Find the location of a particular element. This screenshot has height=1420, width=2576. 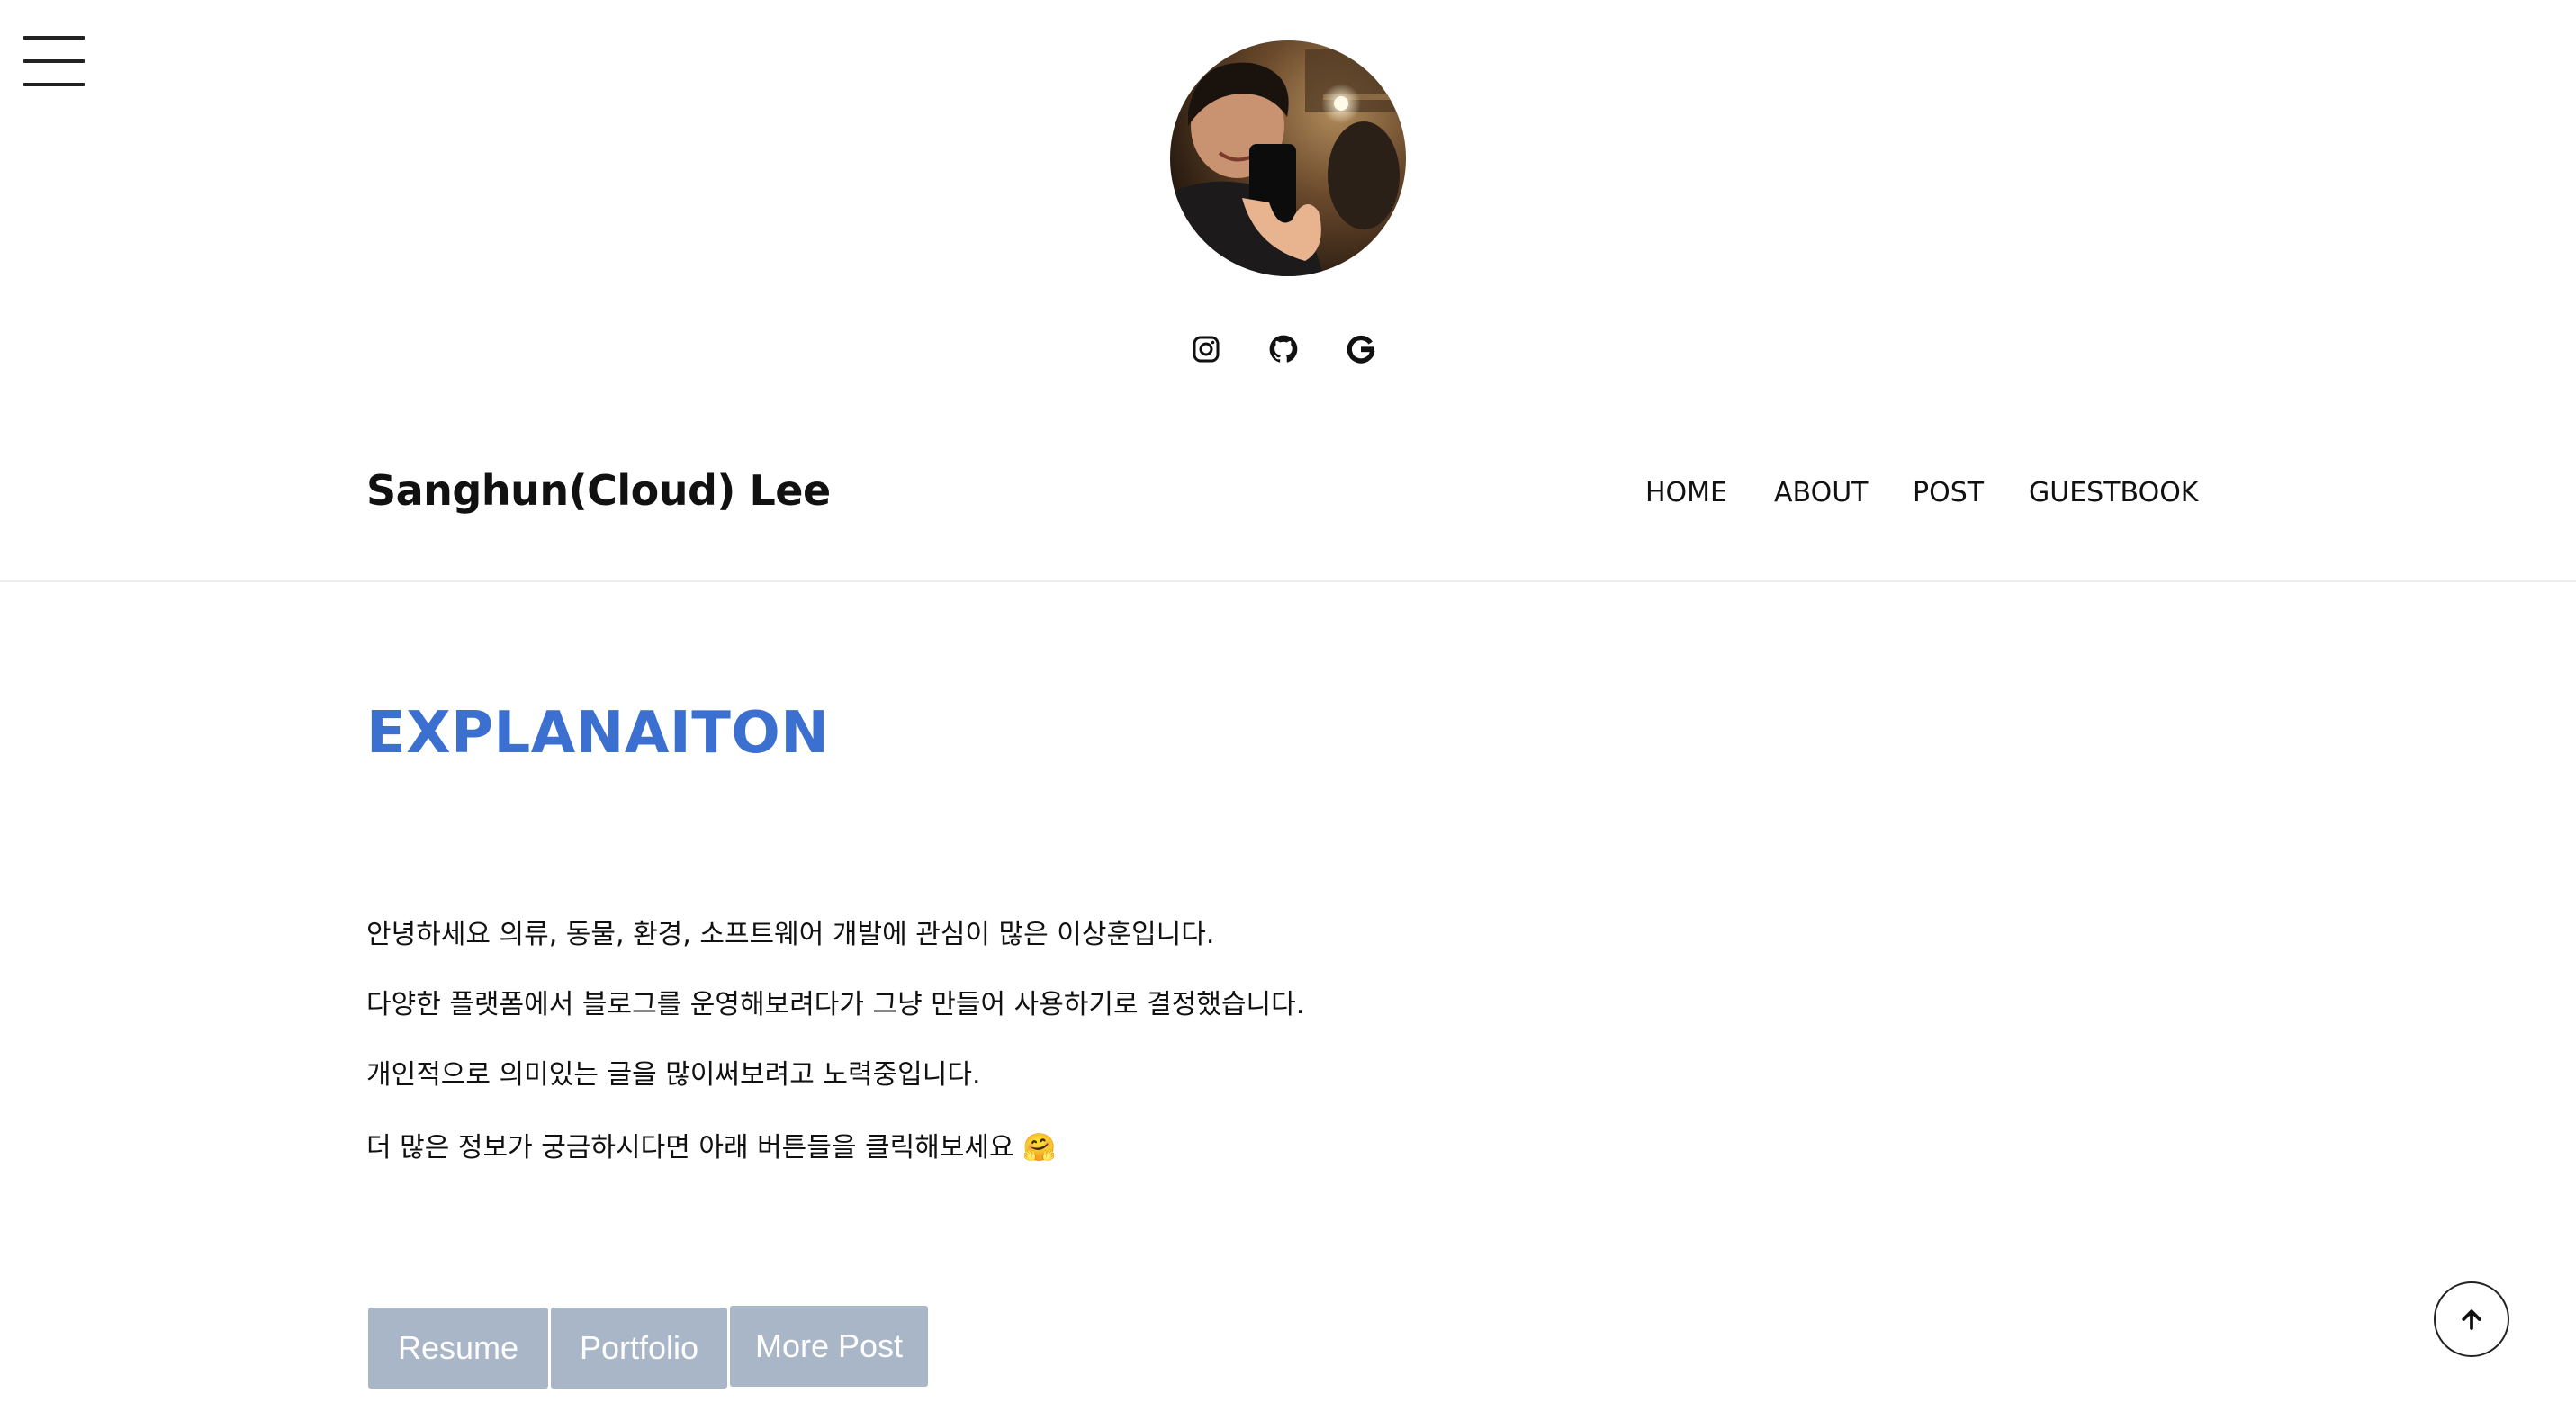

instagram-link is located at coordinates (1206, 349).